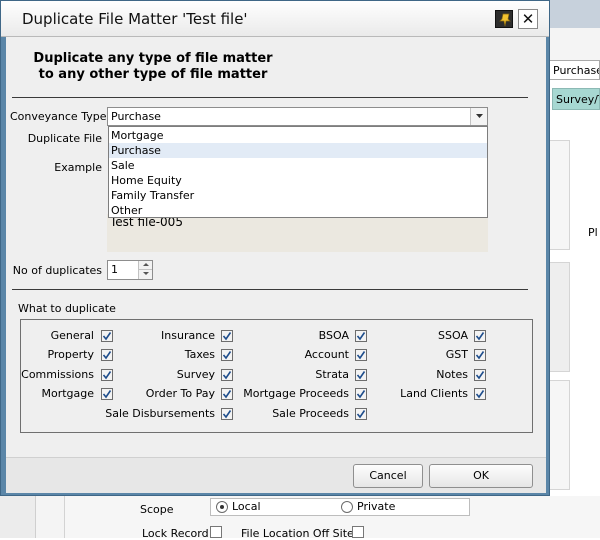  Describe the element at coordinates (298, 165) in the screenshot. I see `dropdown-item: Sale` at that location.